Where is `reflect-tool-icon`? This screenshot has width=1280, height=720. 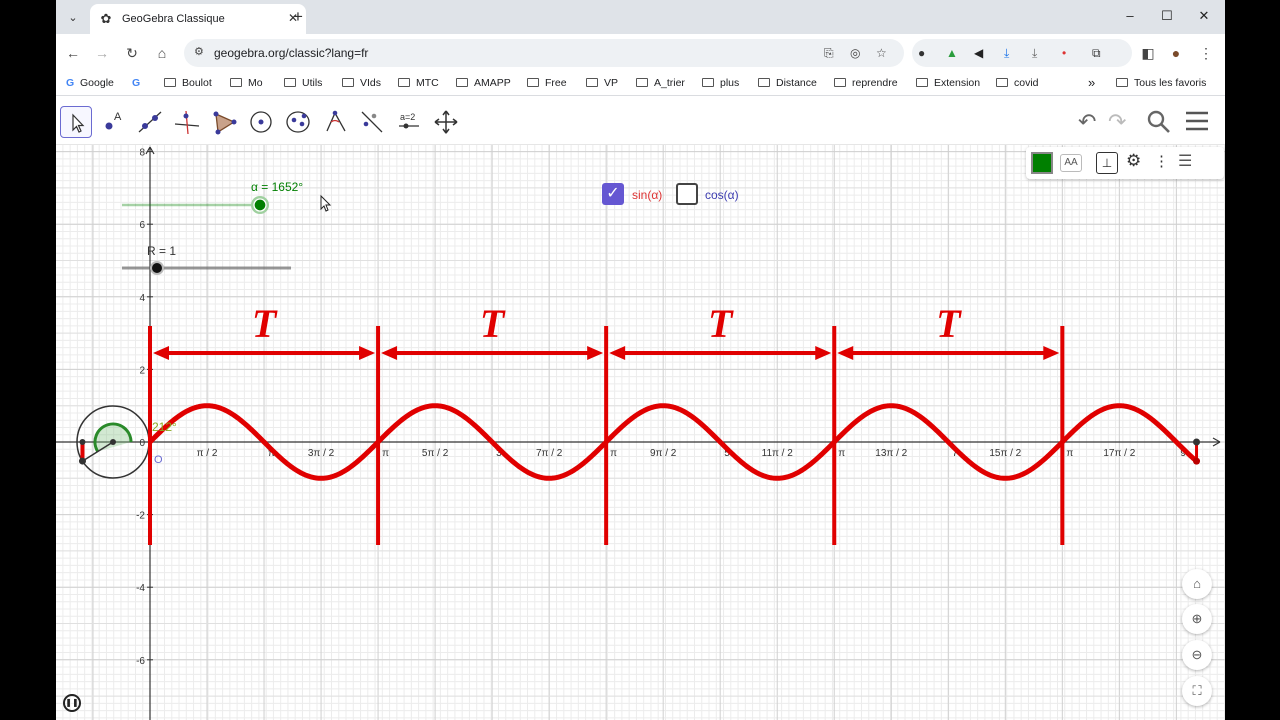 reflect-tool-icon is located at coordinates (372, 122).